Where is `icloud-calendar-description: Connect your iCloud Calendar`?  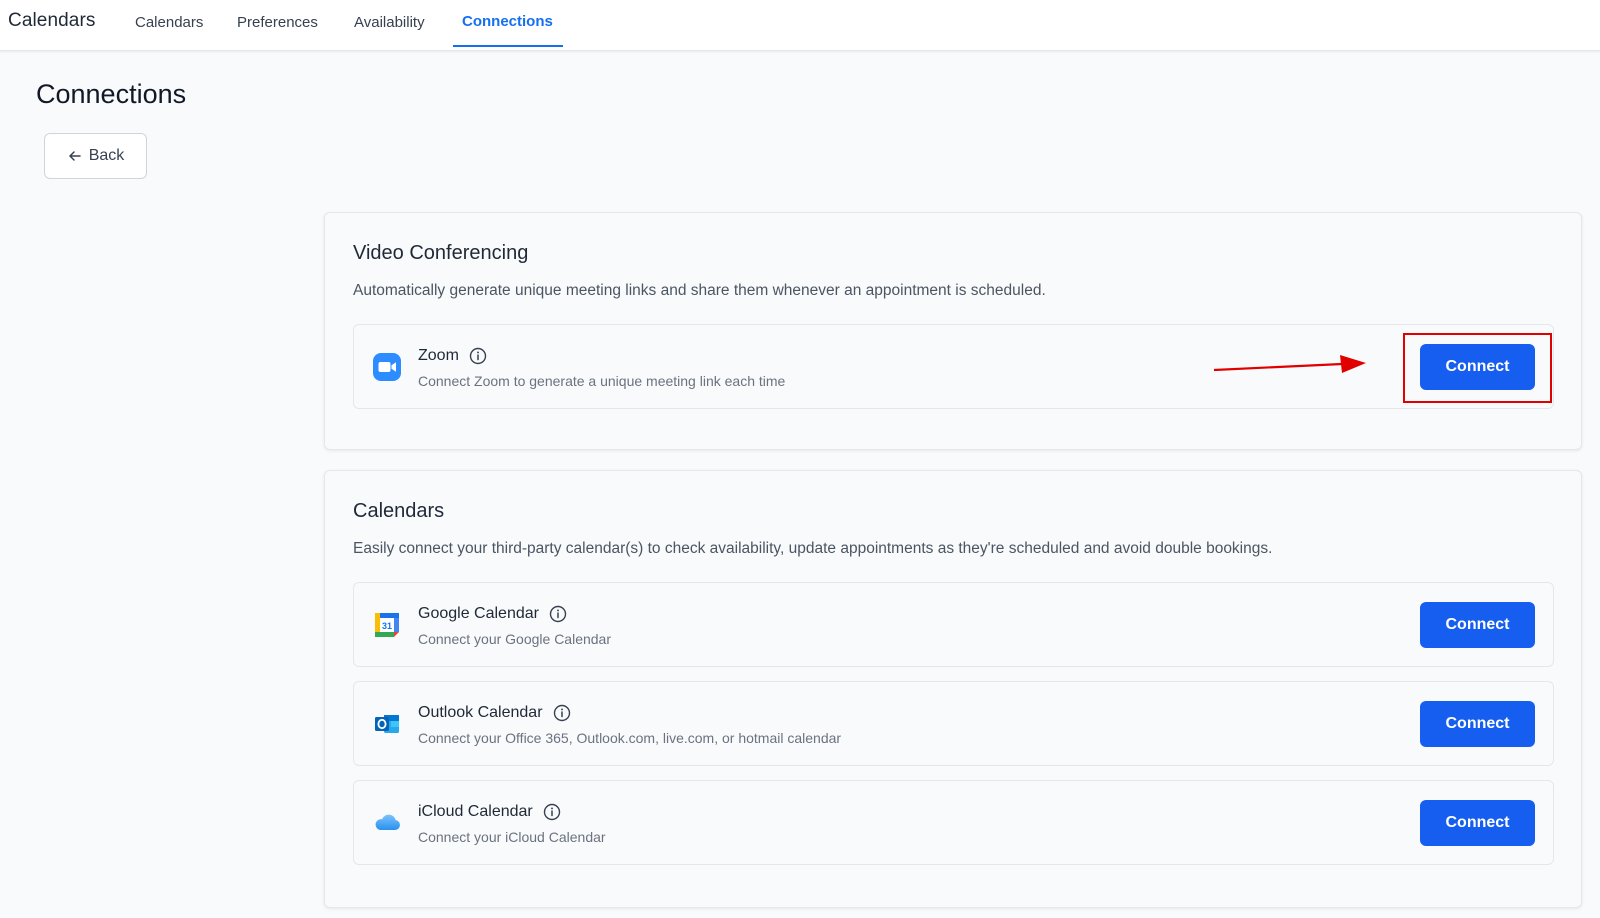 icloud-calendar-description: Connect your iCloud Calendar is located at coordinates (512, 837).